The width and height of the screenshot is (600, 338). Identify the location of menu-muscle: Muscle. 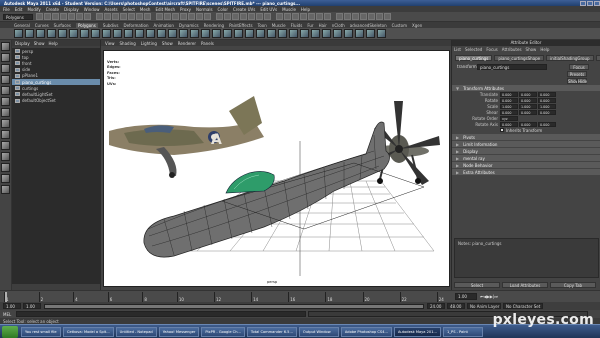
(289, 9).